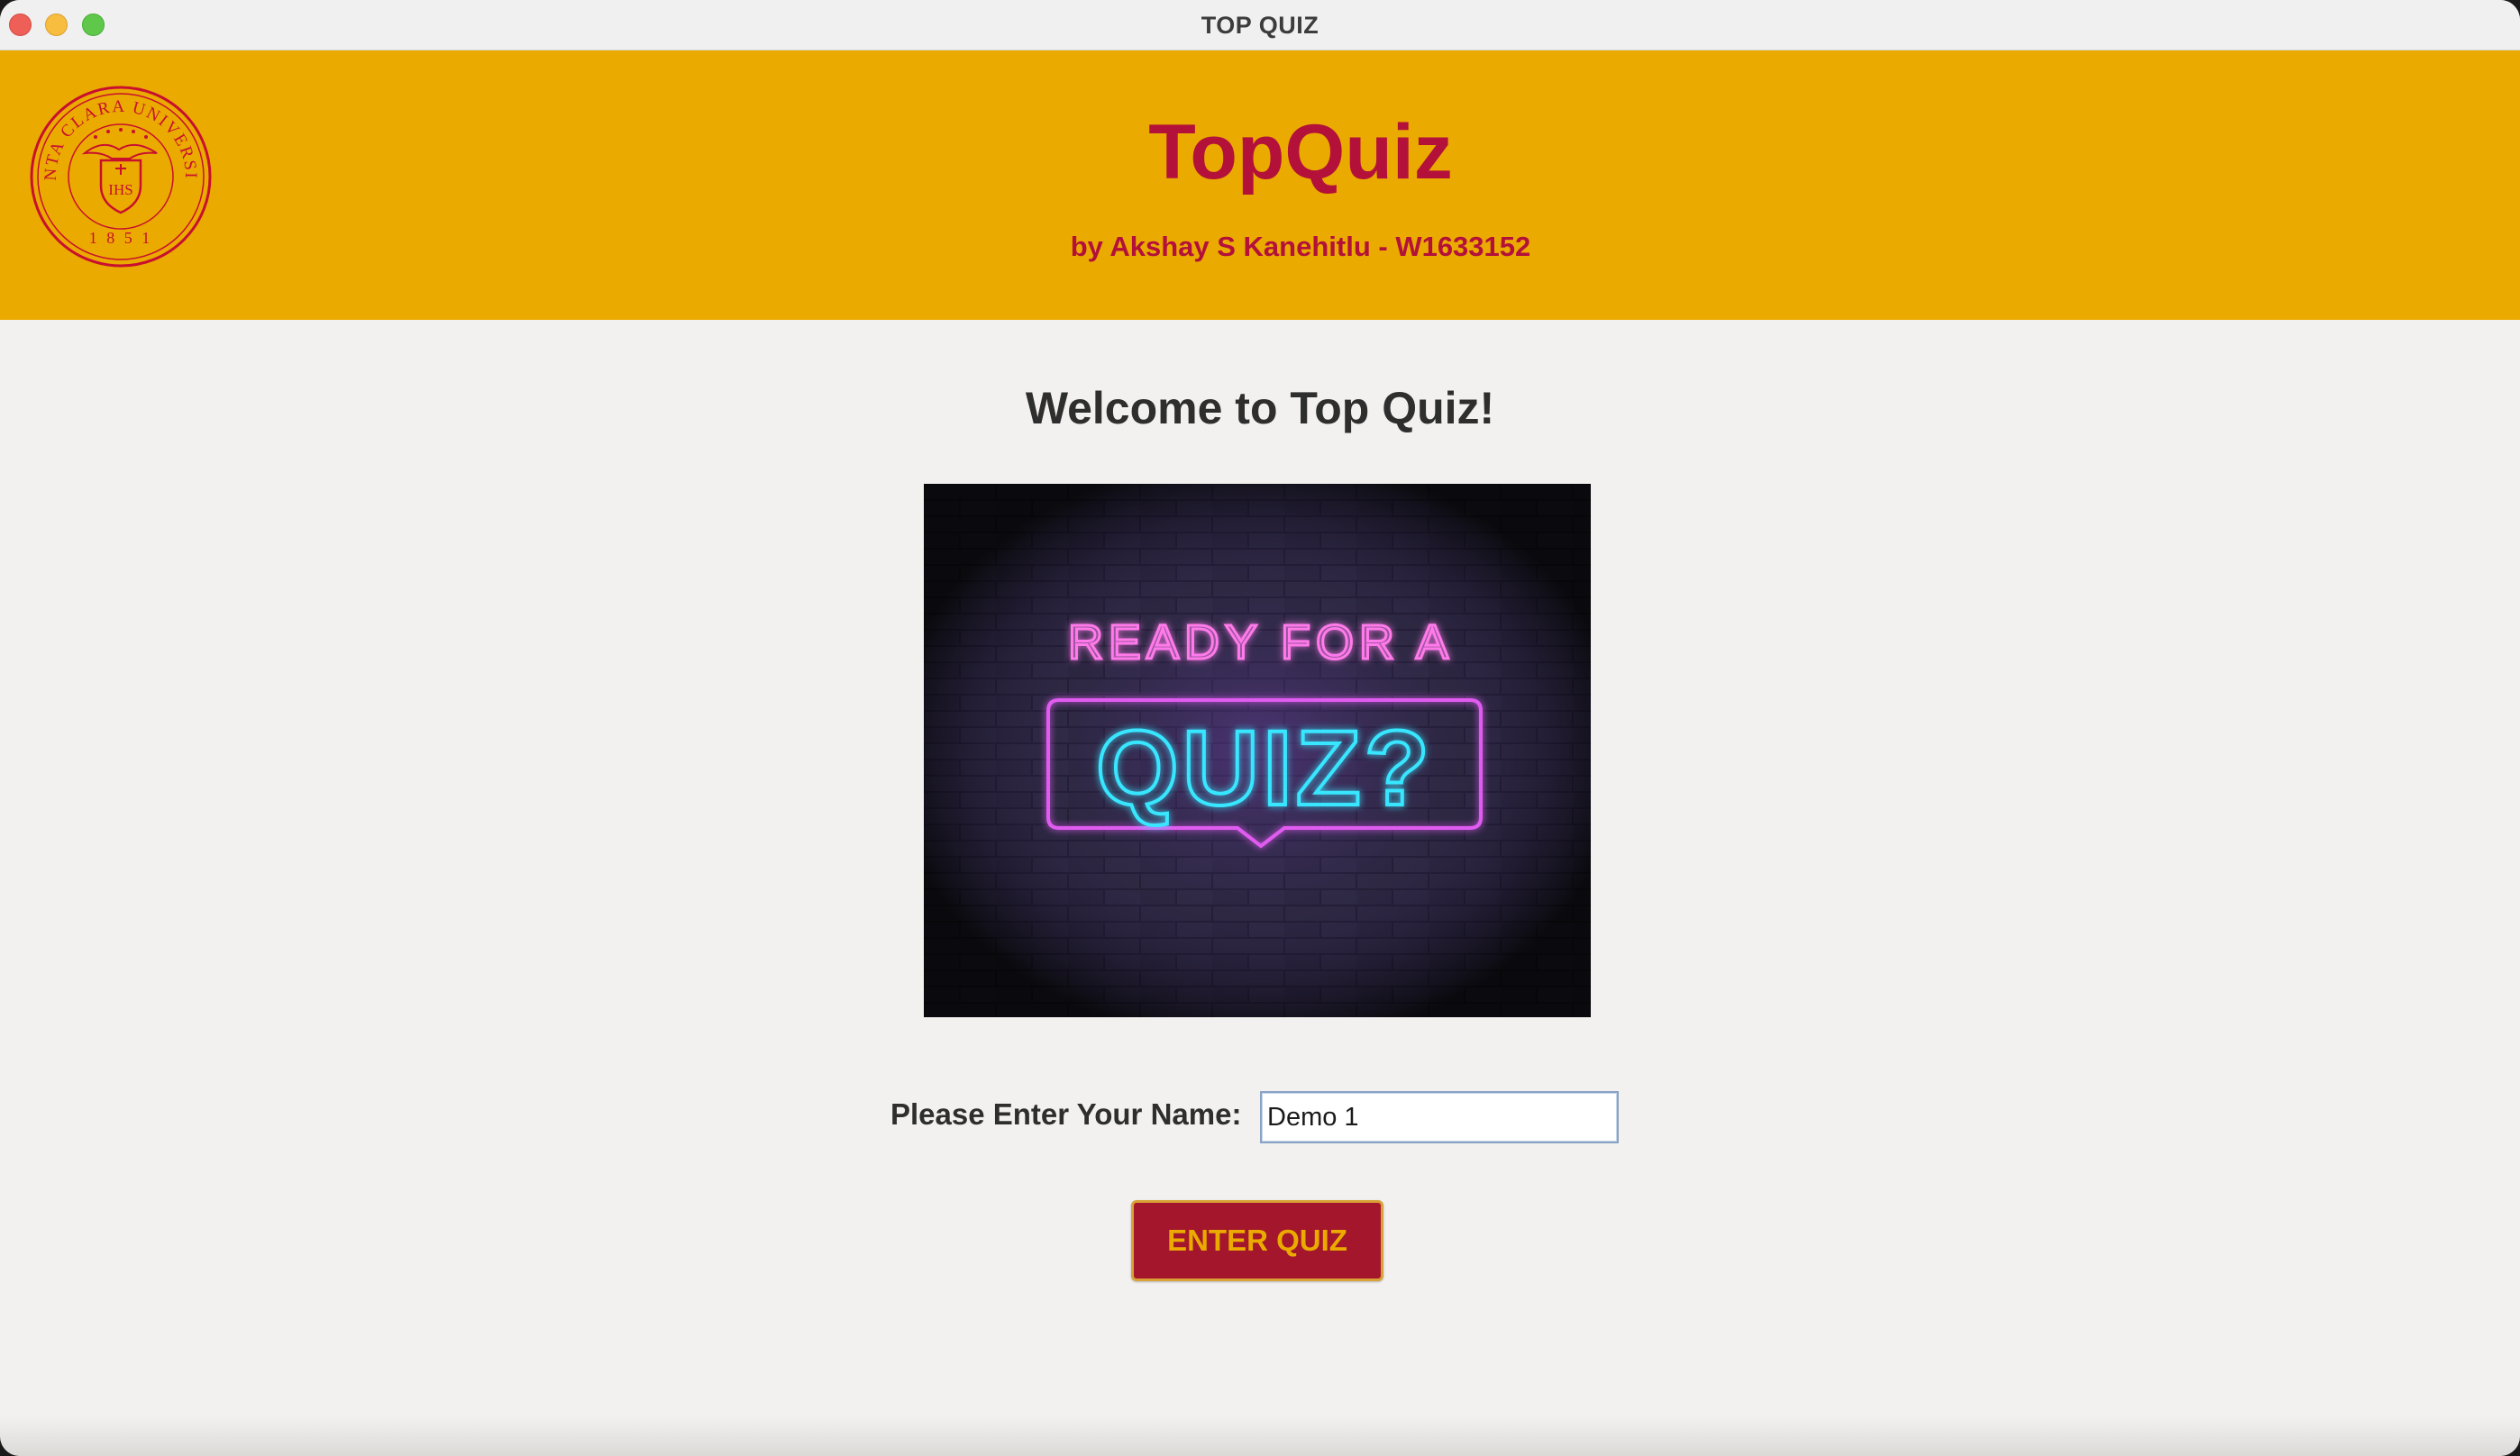 The width and height of the screenshot is (2520, 1456). Describe the element at coordinates (1260, 408) in the screenshot. I see `welcome-heading: Welcome to Top Quiz!` at that location.